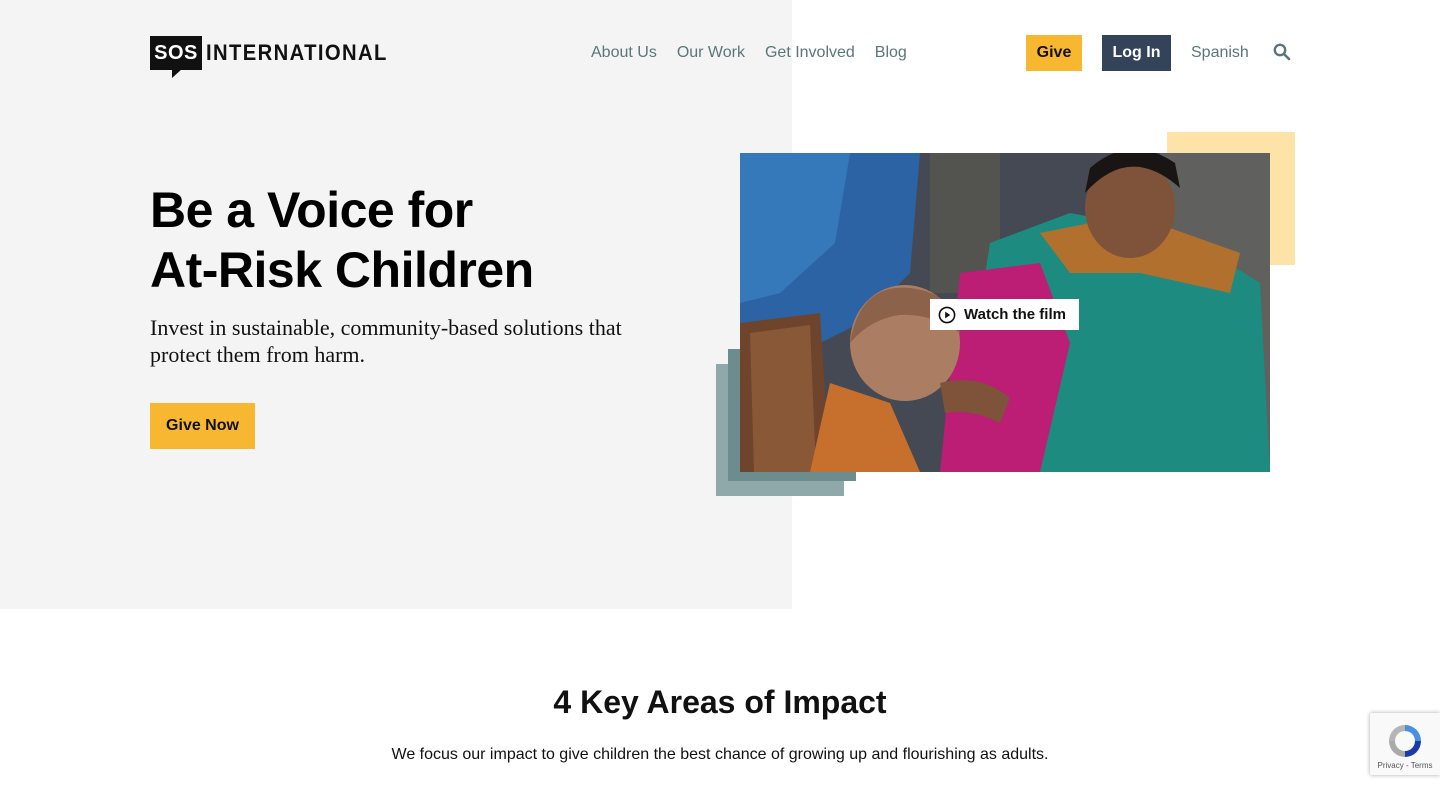 Image resolution: width=1440 pixels, height=788 pixels. What do you see at coordinates (810, 53) in the screenshot?
I see `nav-get-involved: Get Involved` at bounding box center [810, 53].